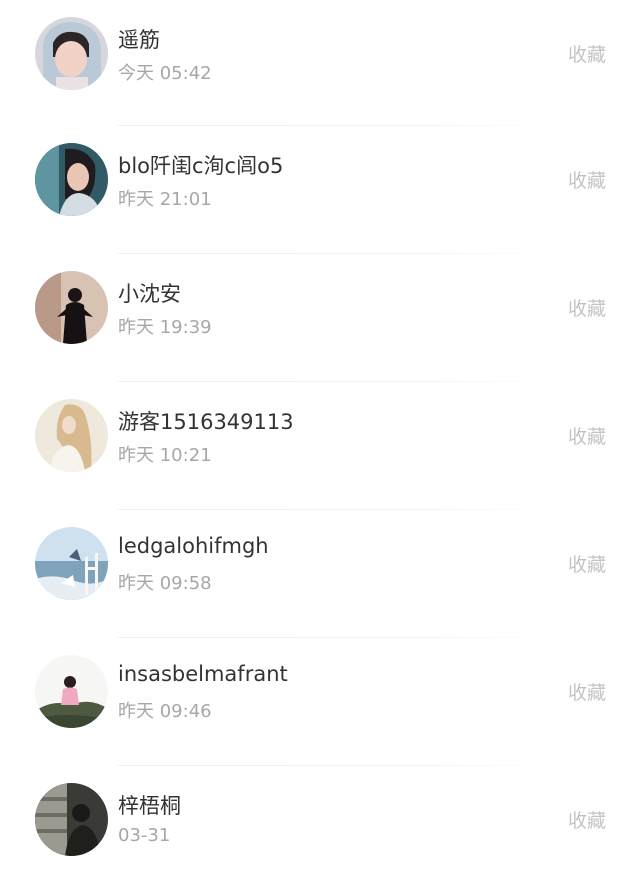  Describe the element at coordinates (139, 40) in the screenshot. I see `user-name: 遥筋` at that location.